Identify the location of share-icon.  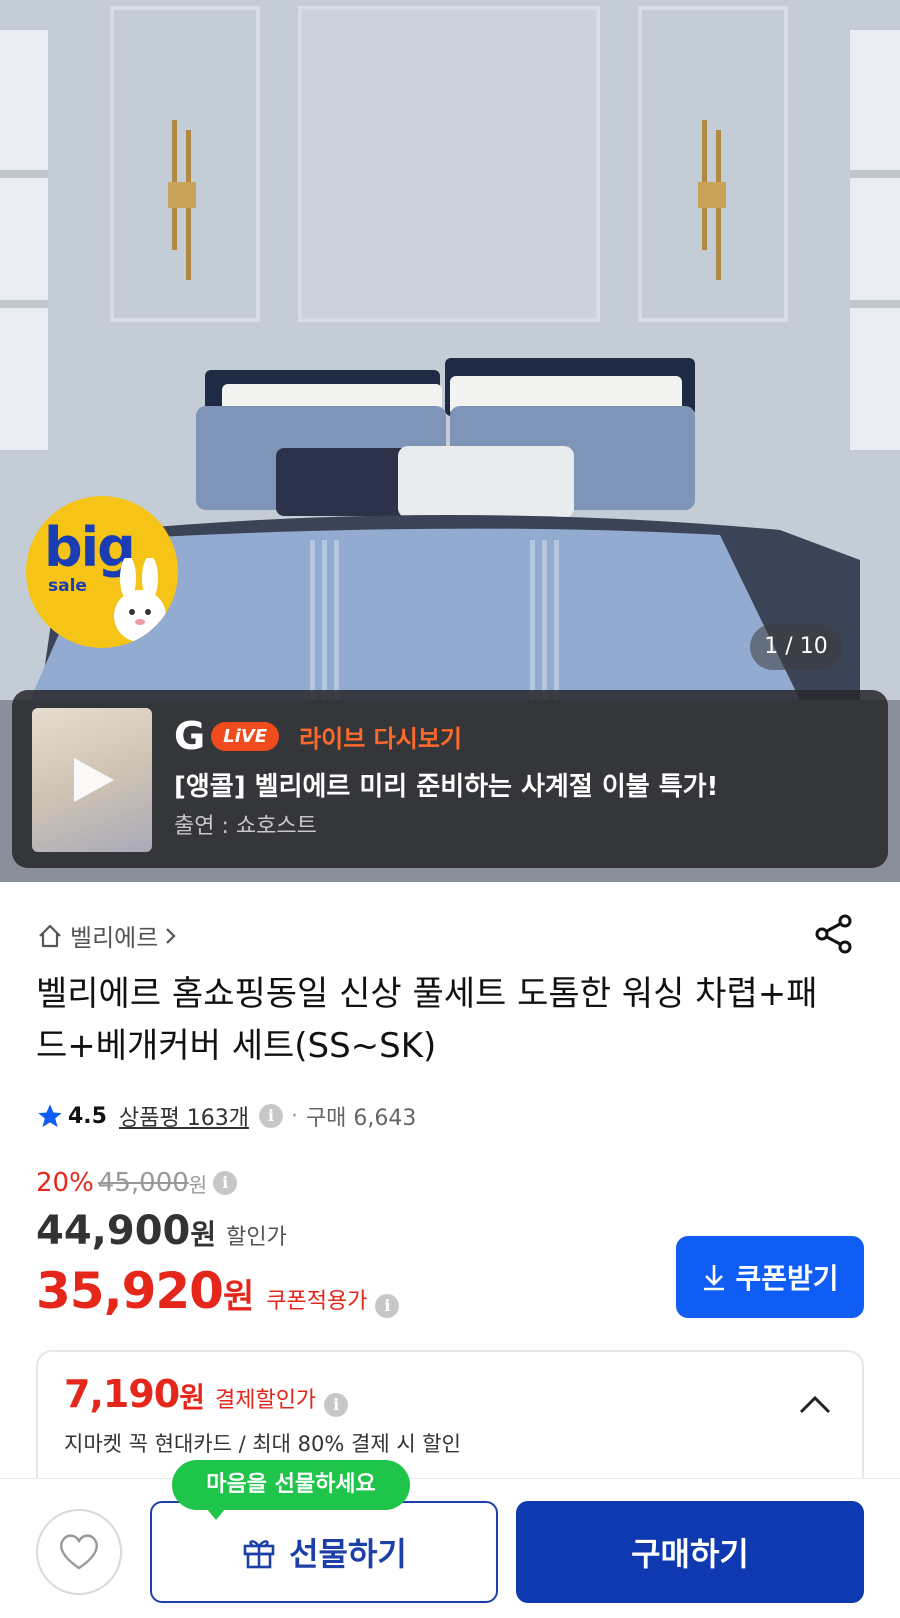
(833, 934).